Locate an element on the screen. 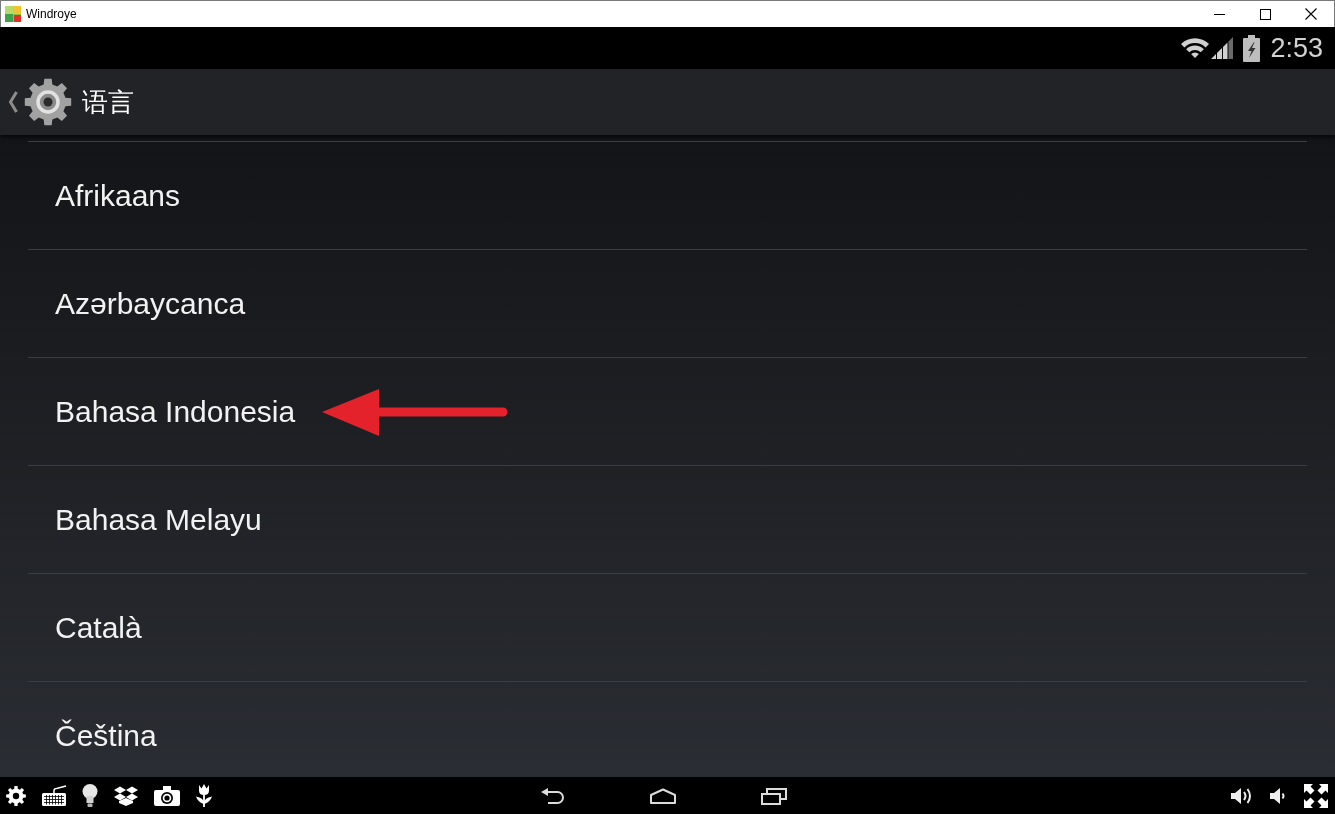 The image size is (1335, 814). signal-icon is located at coordinates (1222, 48).